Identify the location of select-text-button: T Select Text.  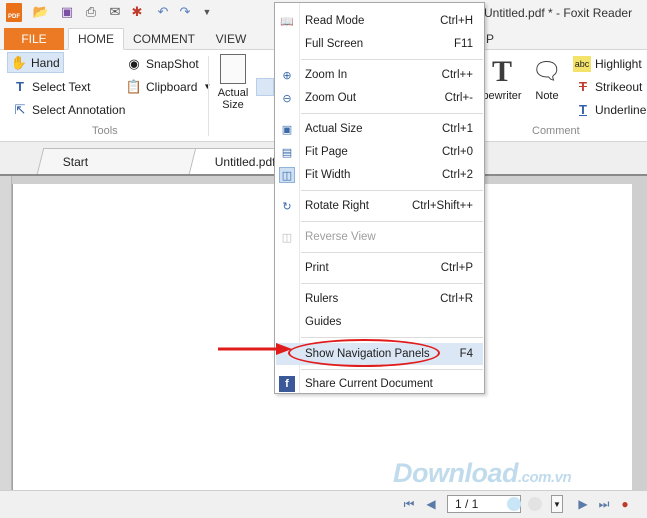
(51, 86).